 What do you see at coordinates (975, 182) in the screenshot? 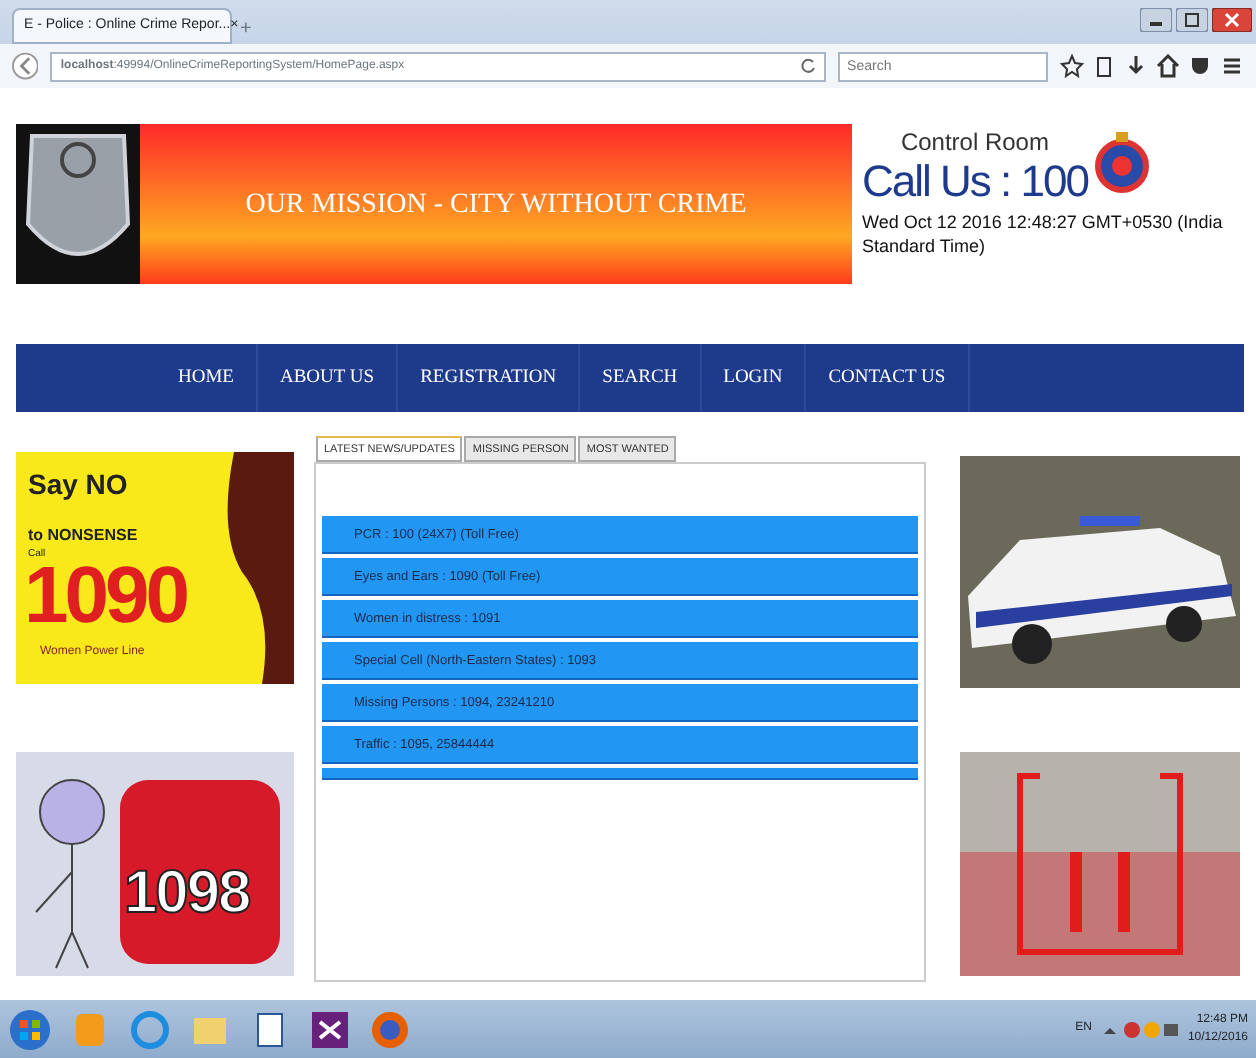
I see `call-us-text: Call Us : 100` at bounding box center [975, 182].